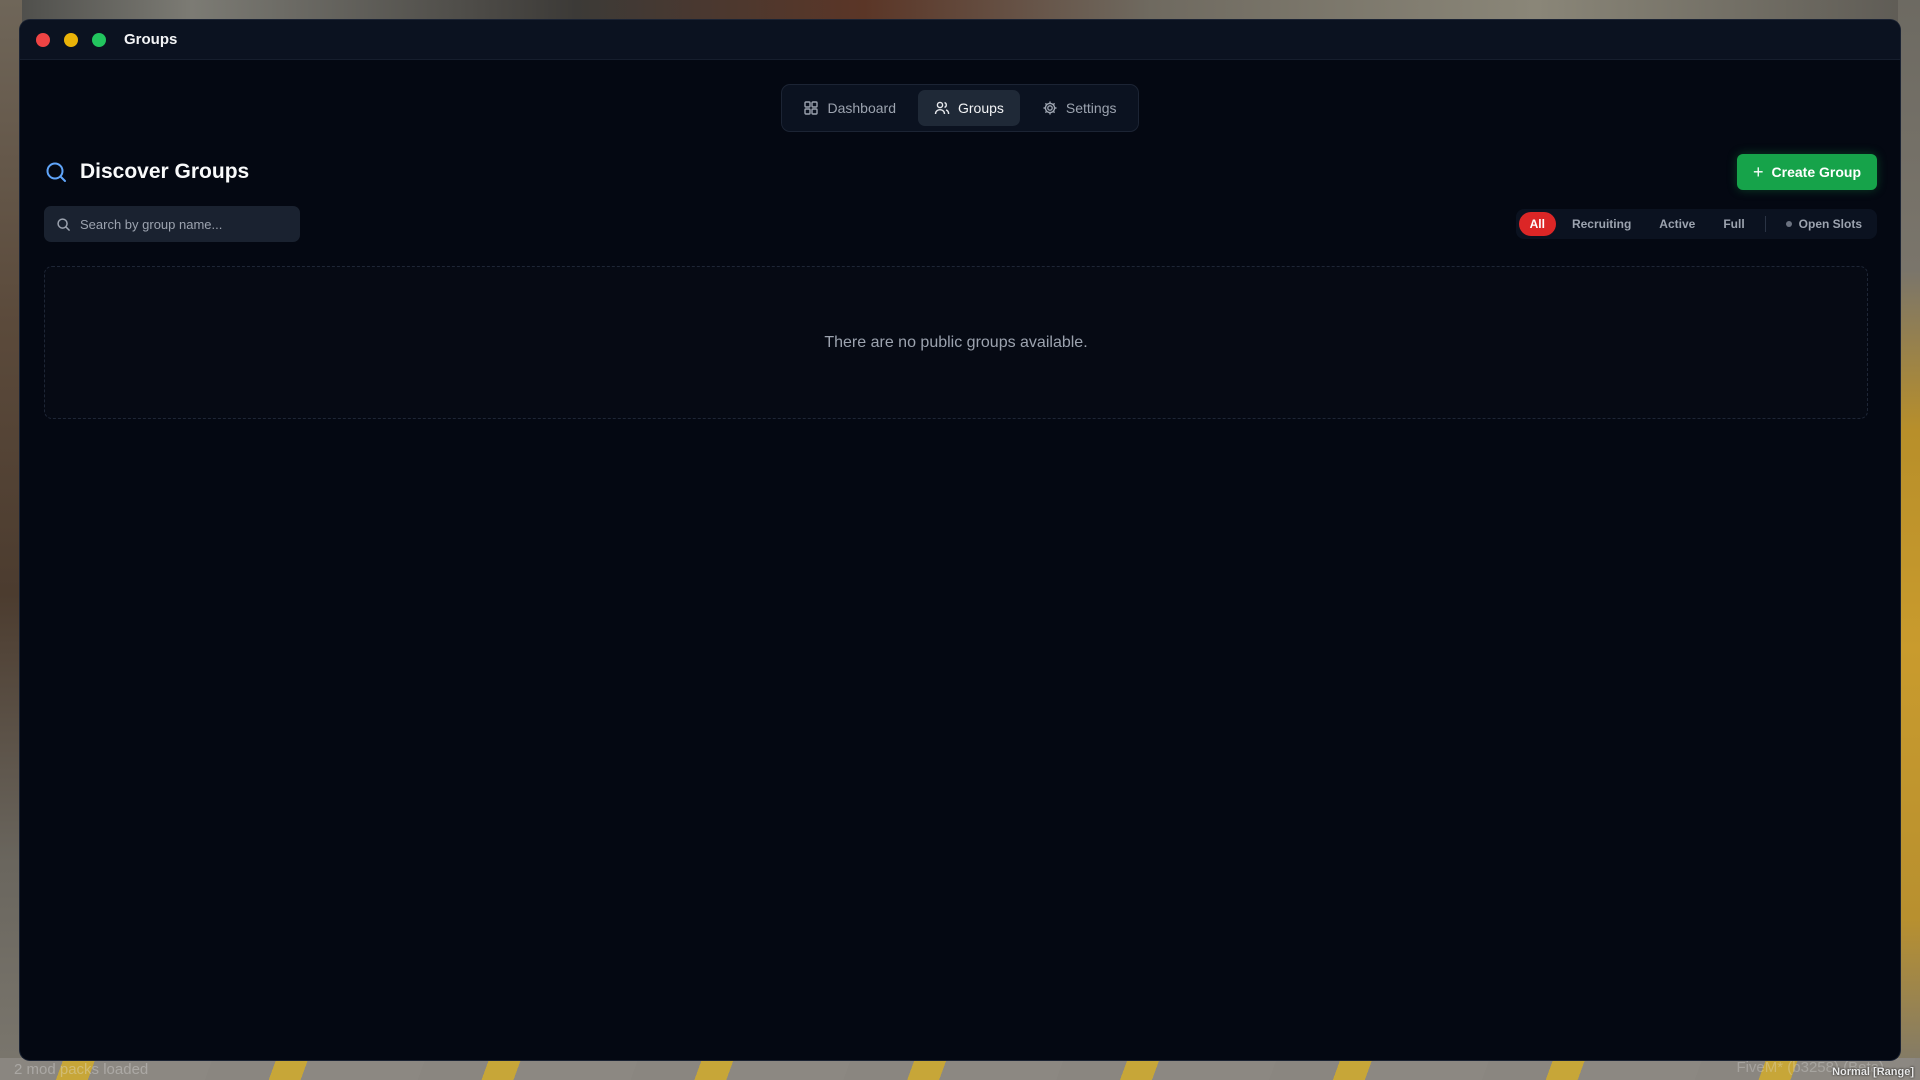 Image resolution: width=1920 pixels, height=1080 pixels. What do you see at coordinates (56, 172) in the screenshot?
I see `search-icon` at bounding box center [56, 172].